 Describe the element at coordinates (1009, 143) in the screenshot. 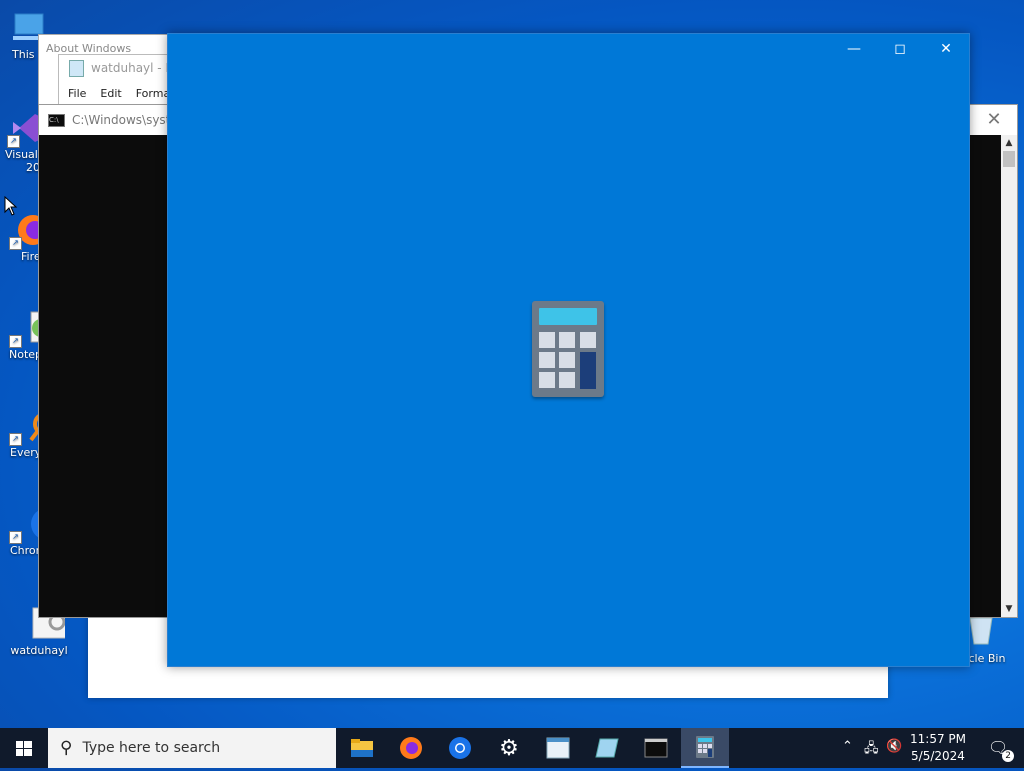

I see `scroll-up-button: ▲` at that location.